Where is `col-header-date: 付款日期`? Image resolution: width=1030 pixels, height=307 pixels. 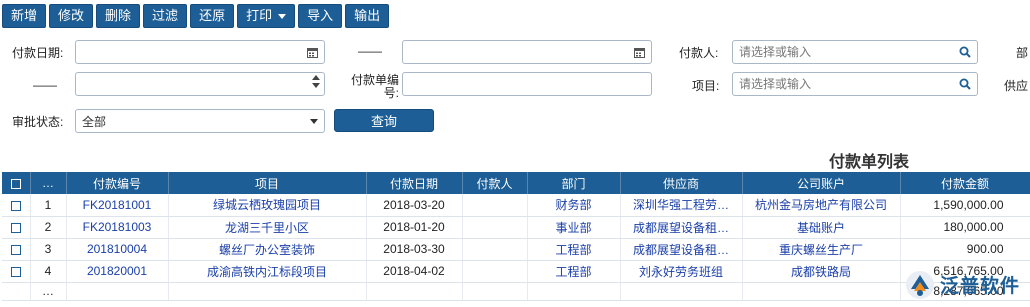 col-header-date: 付款日期 is located at coordinates (414, 183).